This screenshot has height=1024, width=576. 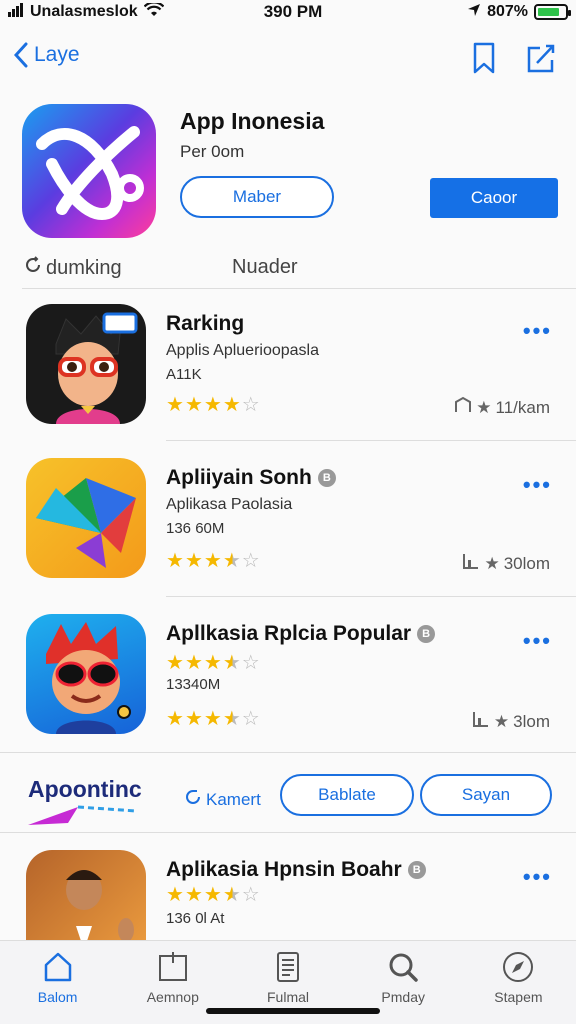 I want to click on featured-get-button: Caoor, so click(x=494, y=198).